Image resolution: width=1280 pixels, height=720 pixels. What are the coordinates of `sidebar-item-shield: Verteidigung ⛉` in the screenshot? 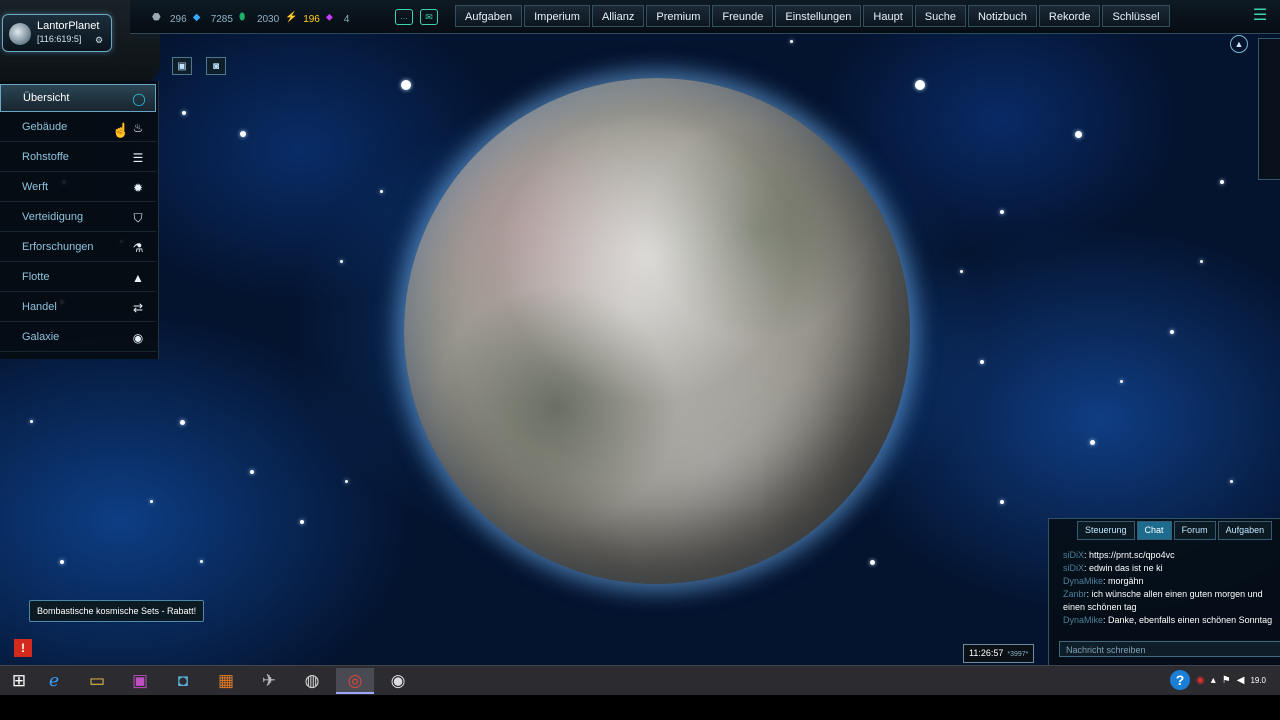 It's located at (78, 218).